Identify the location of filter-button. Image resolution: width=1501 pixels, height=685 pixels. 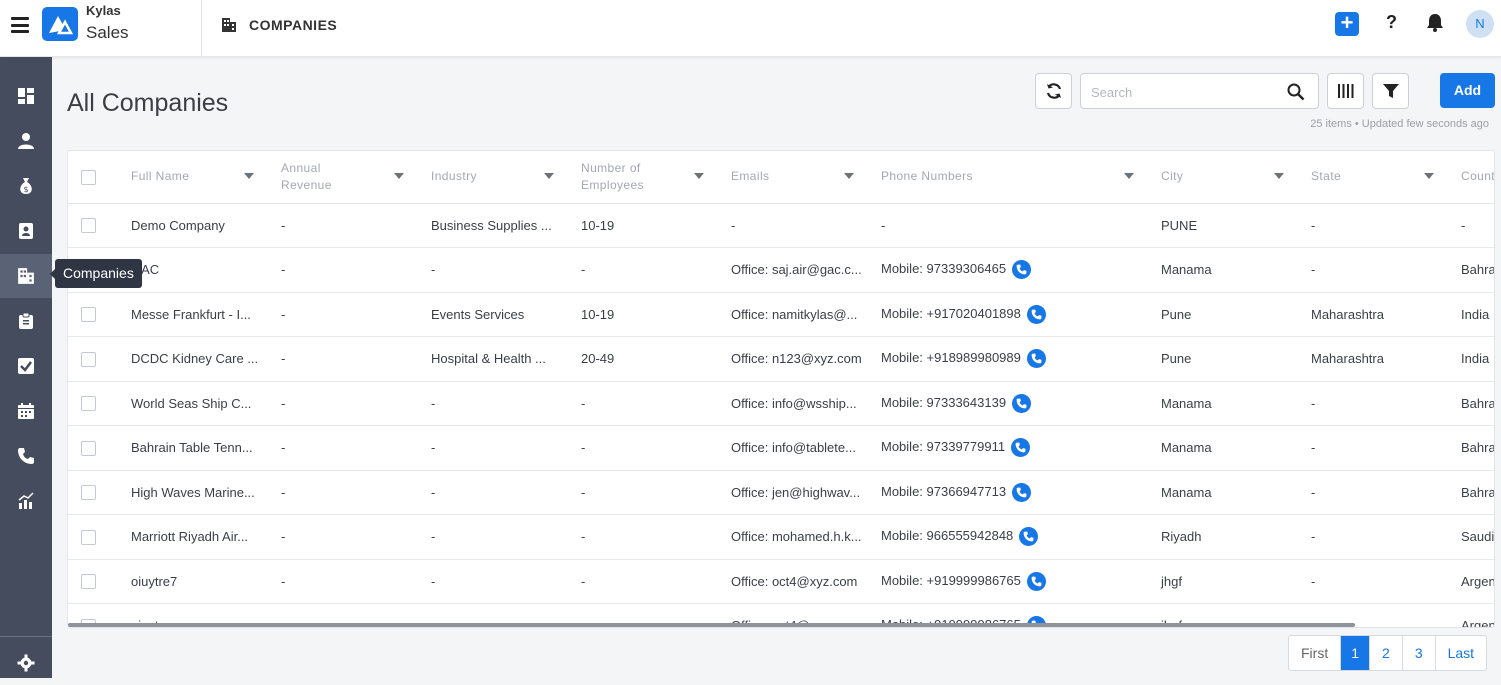
(1390, 91).